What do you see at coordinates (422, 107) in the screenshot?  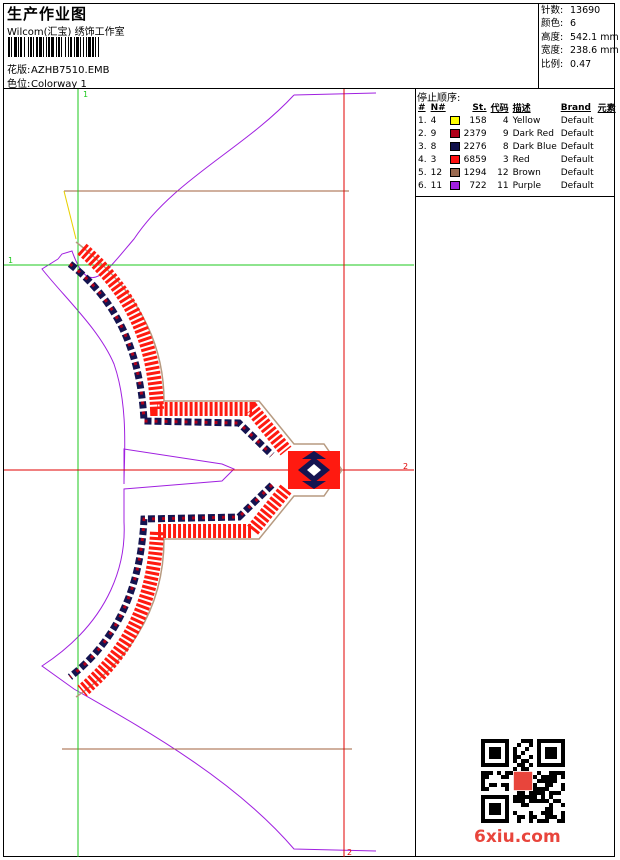 I see `col-num: #` at bounding box center [422, 107].